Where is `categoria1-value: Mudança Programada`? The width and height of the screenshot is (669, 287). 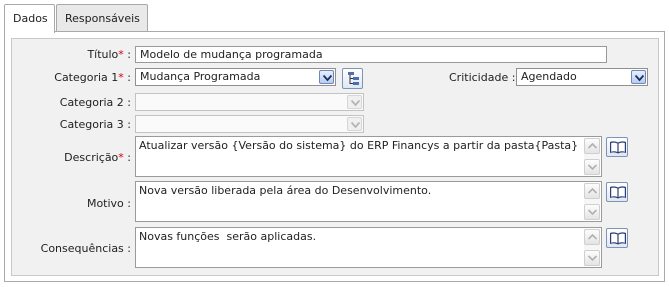
categoria1-value: Mudança Programada is located at coordinates (200, 76).